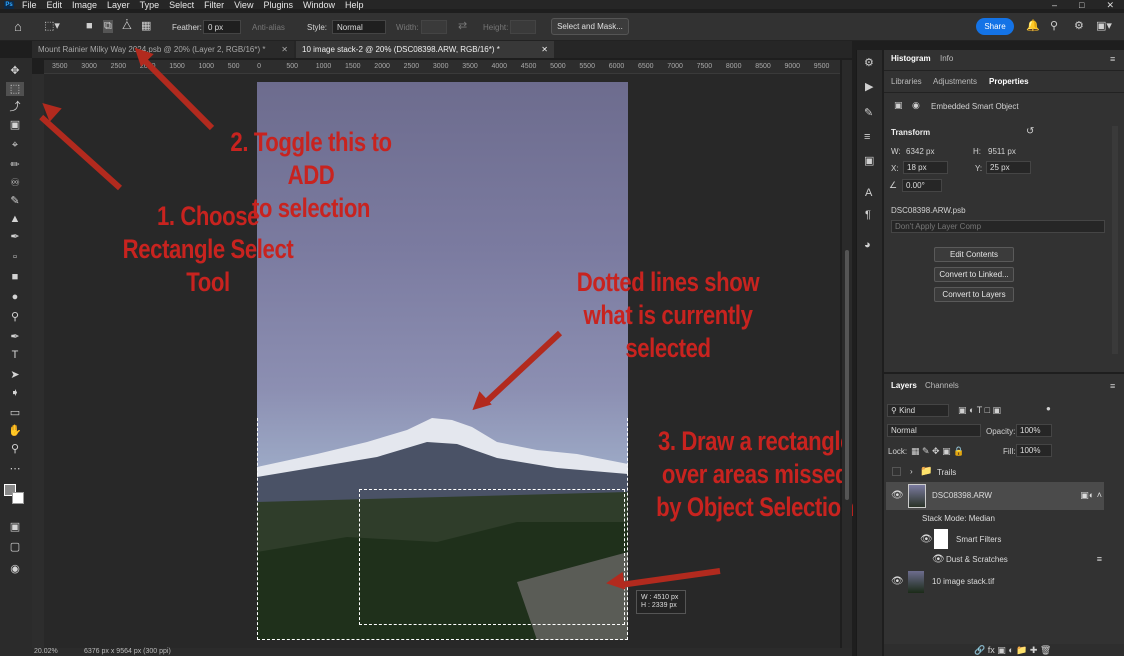 This screenshot has width=1124, height=656. What do you see at coordinates (127, 26) in the screenshot?
I see `subtract-selection-icon: ⧊` at bounding box center [127, 26].